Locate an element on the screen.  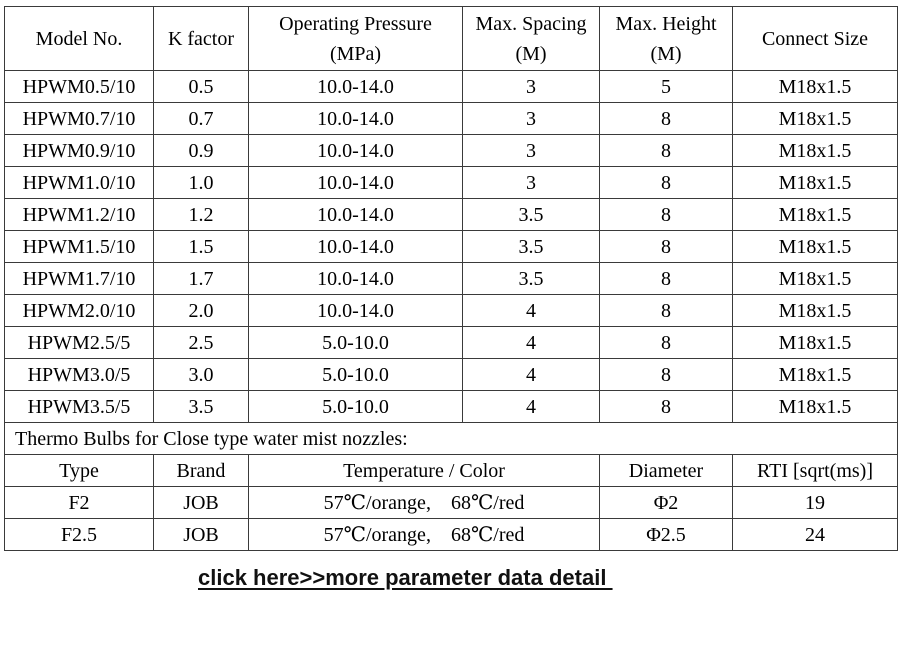
bulb-rti: 19 is located at coordinates (815, 502).